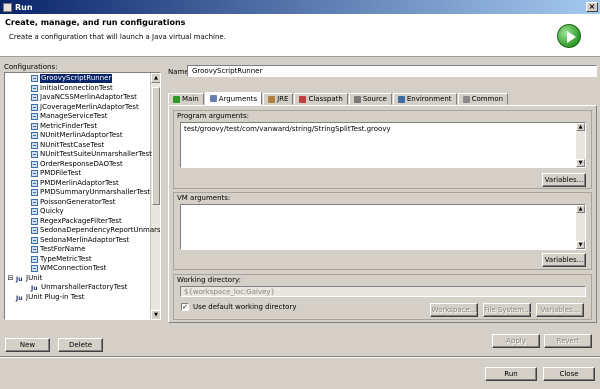 The image size is (600, 389). What do you see at coordinates (569, 374) in the screenshot?
I see `close-button: Close` at bounding box center [569, 374].